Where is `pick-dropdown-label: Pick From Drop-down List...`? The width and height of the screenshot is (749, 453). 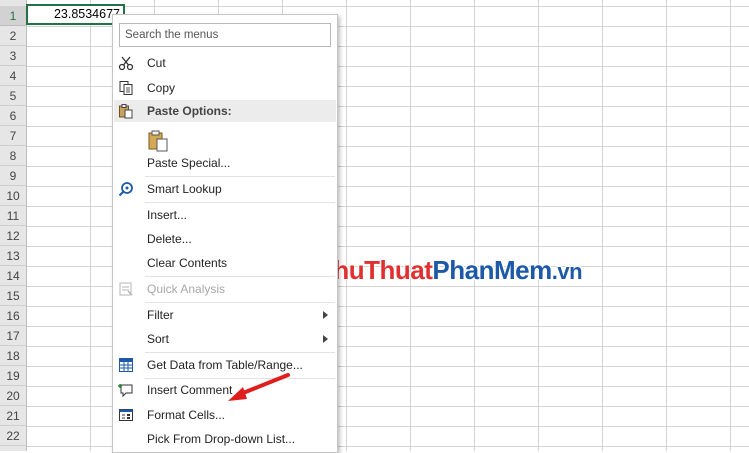
pick-dropdown-label: Pick From Drop-down List... is located at coordinates (221, 439).